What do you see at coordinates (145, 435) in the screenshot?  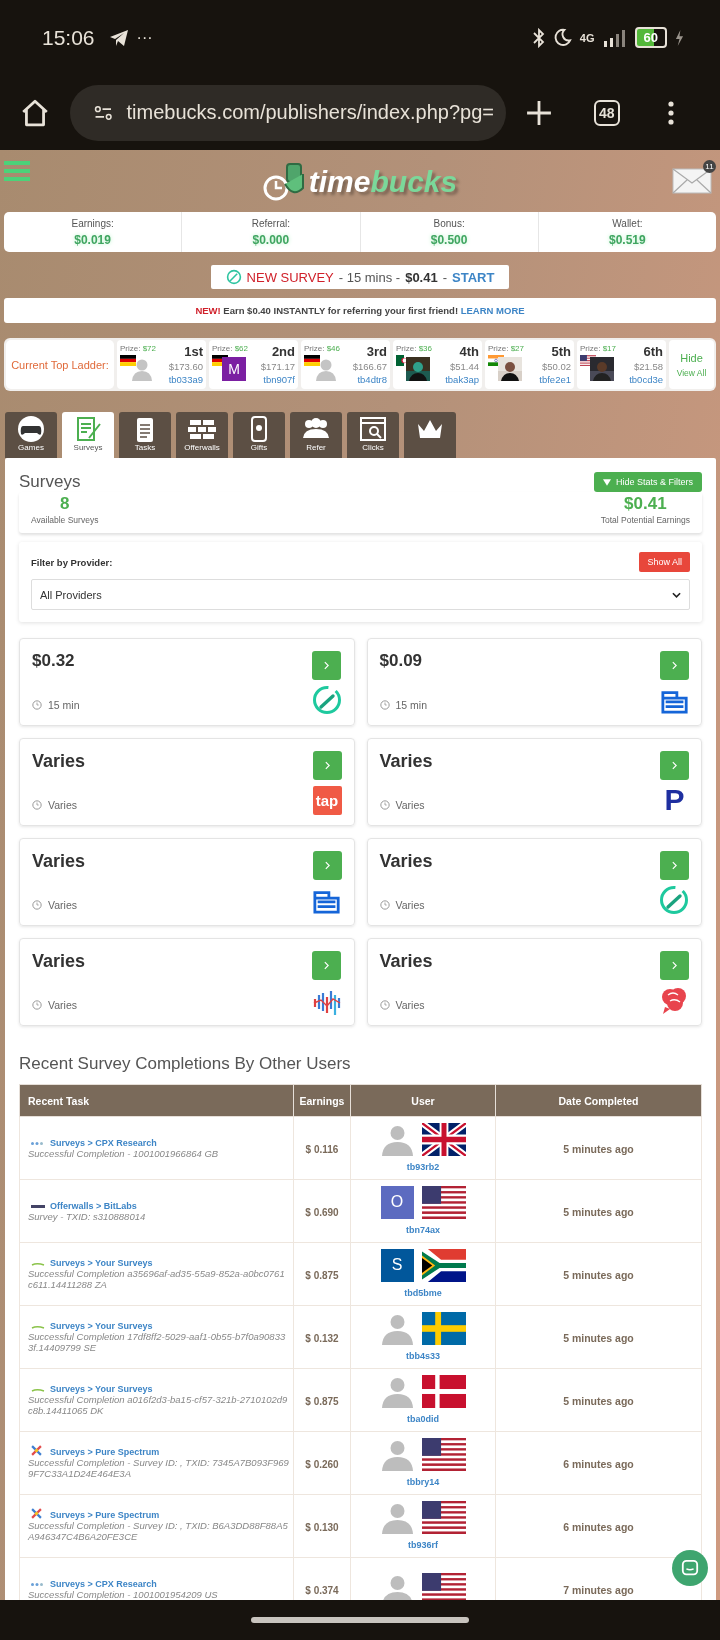 I see `nav-tab: Tasks` at bounding box center [145, 435].